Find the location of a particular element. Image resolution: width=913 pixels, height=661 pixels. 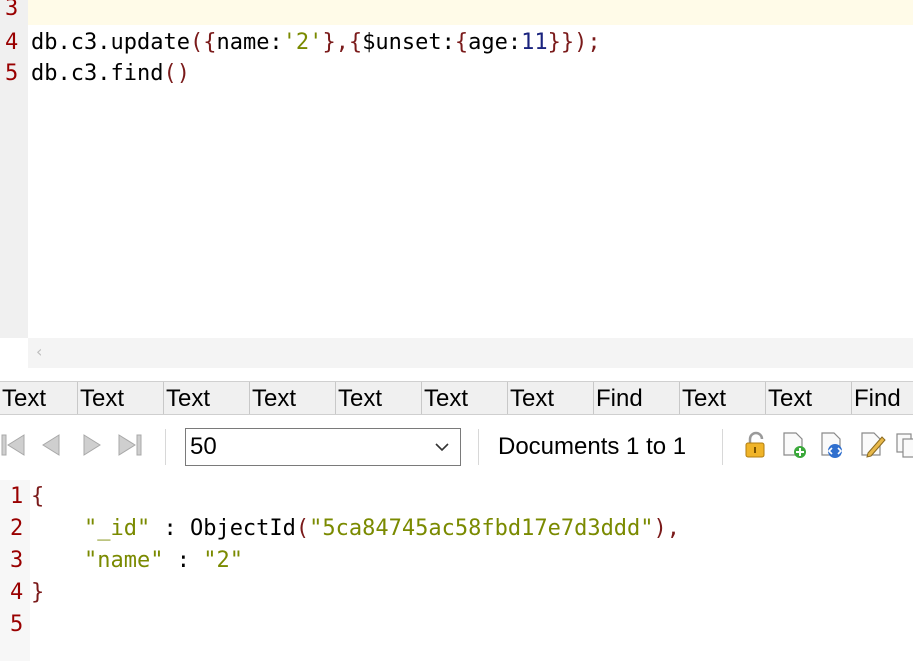

result-line: 4 } is located at coordinates (456, 593).